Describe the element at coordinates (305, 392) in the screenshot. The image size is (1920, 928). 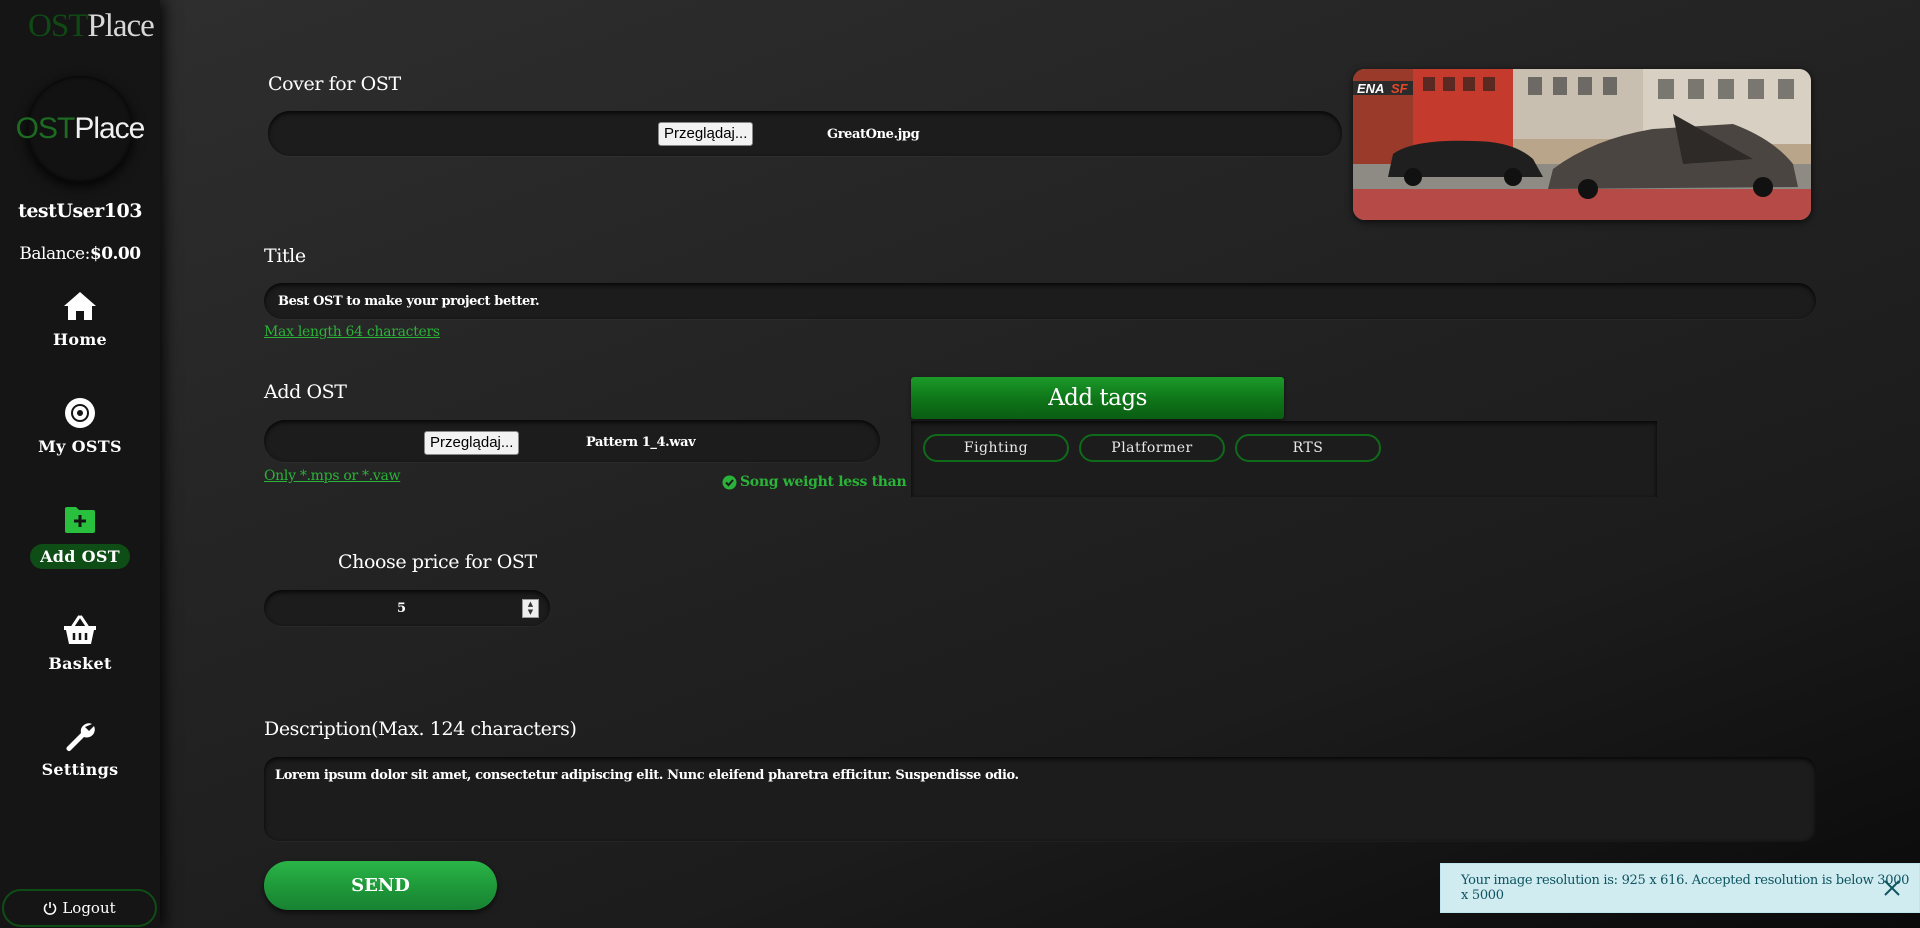
I see `add-ost-label: Add OST` at that location.